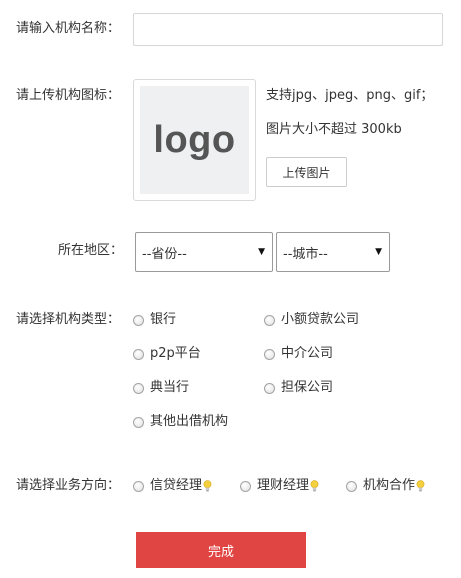 This screenshot has width=461, height=578. What do you see at coordinates (306, 172) in the screenshot?
I see `upload-image-button: 上传图片` at bounding box center [306, 172].